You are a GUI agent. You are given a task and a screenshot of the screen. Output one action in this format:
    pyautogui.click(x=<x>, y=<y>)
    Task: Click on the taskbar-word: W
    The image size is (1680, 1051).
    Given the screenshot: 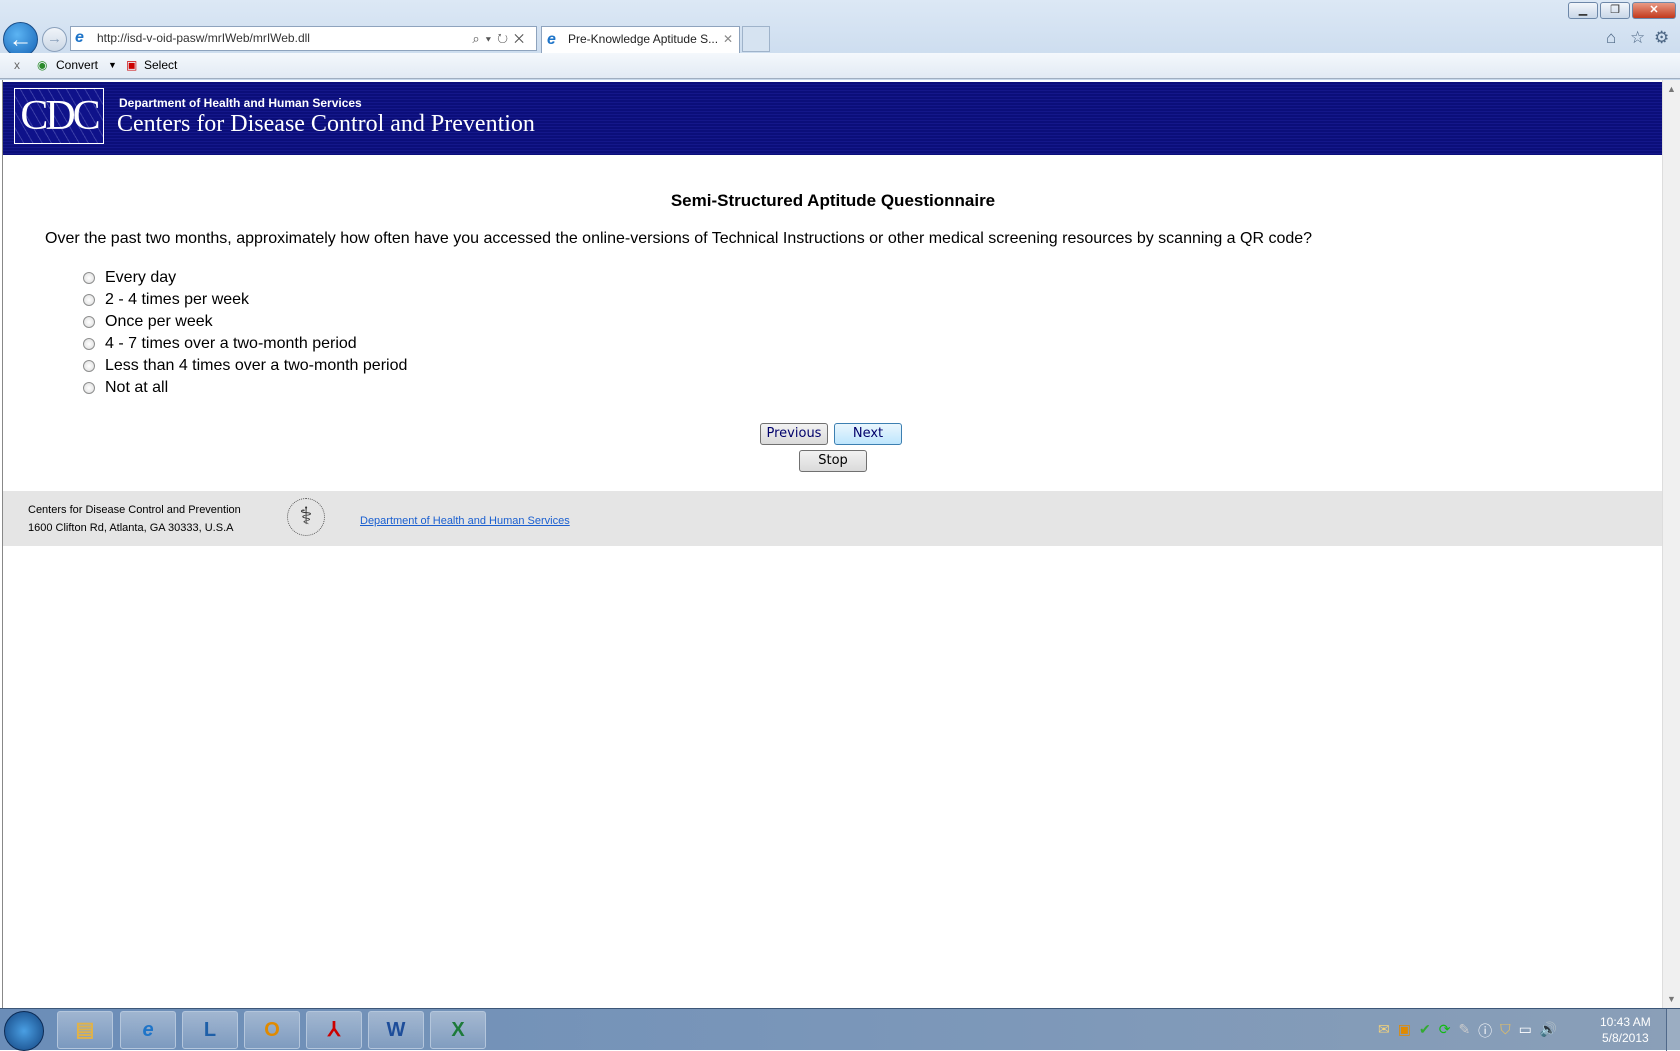 What is the action you would take?
    pyautogui.click(x=396, y=1030)
    